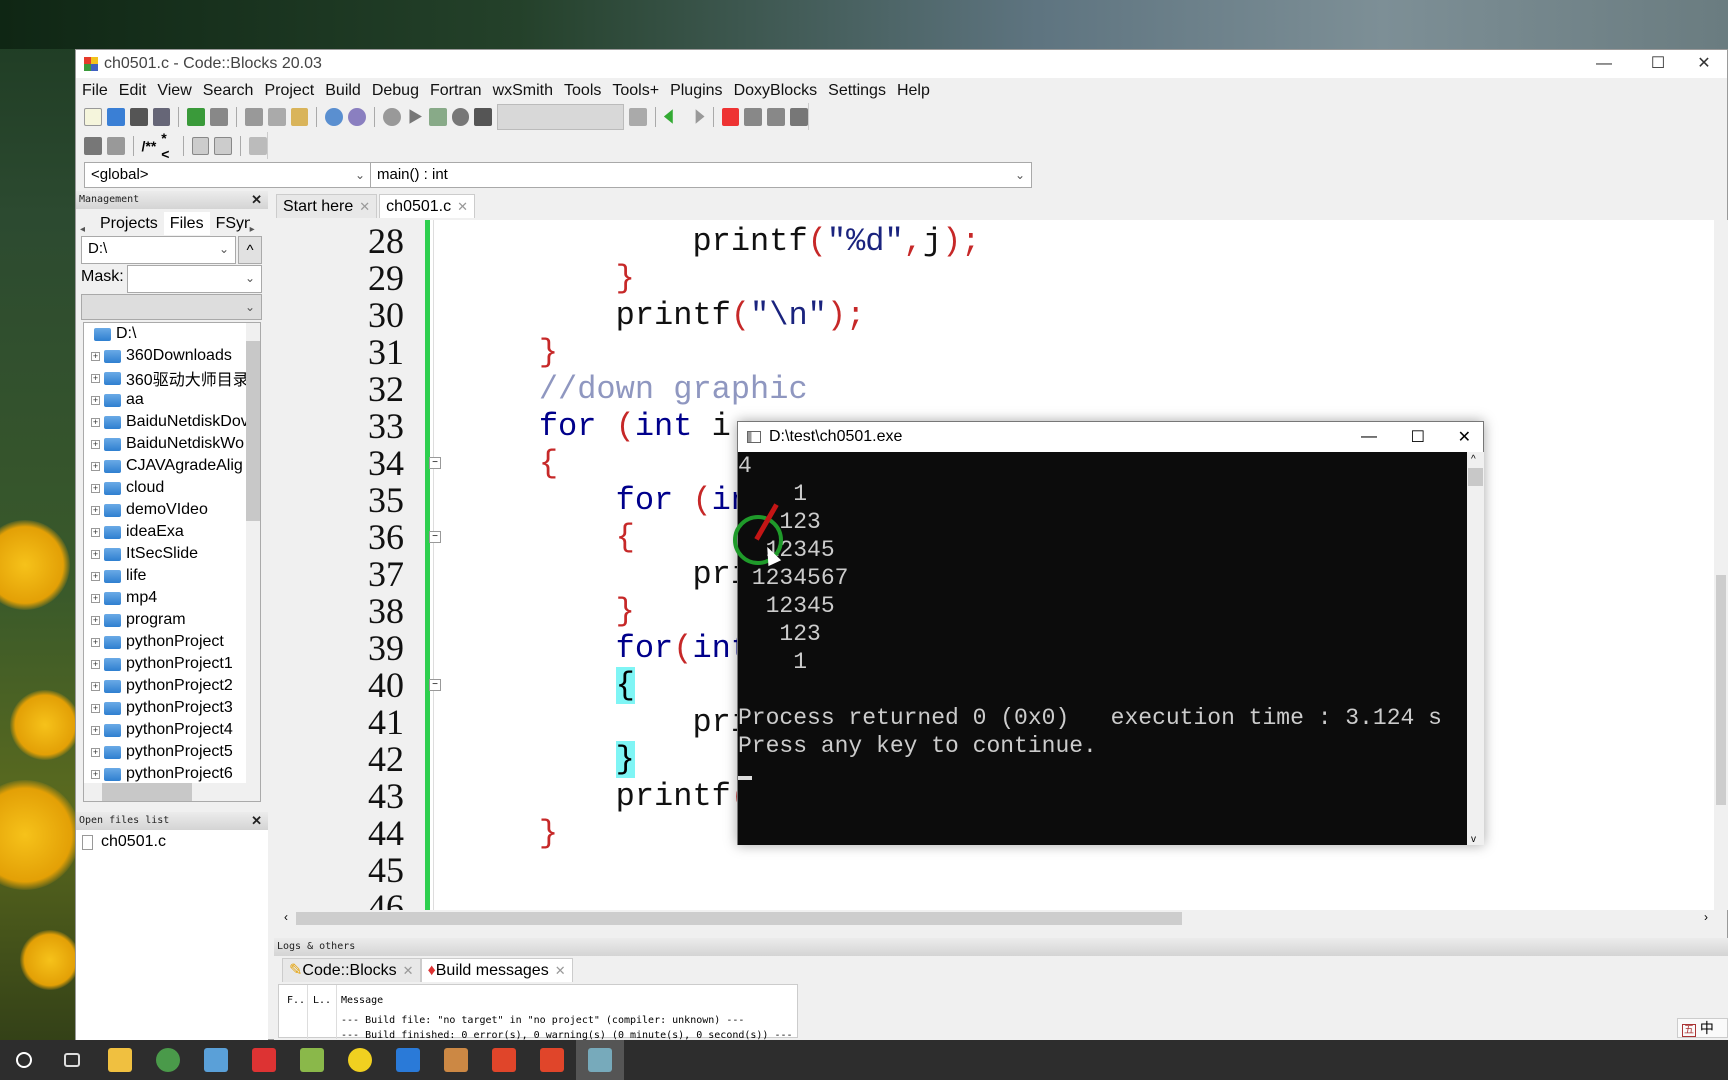 This screenshot has height=1080, width=1728. Describe the element at coordinates (200, 145) in the screenshot. I see `html-icon` at that location.